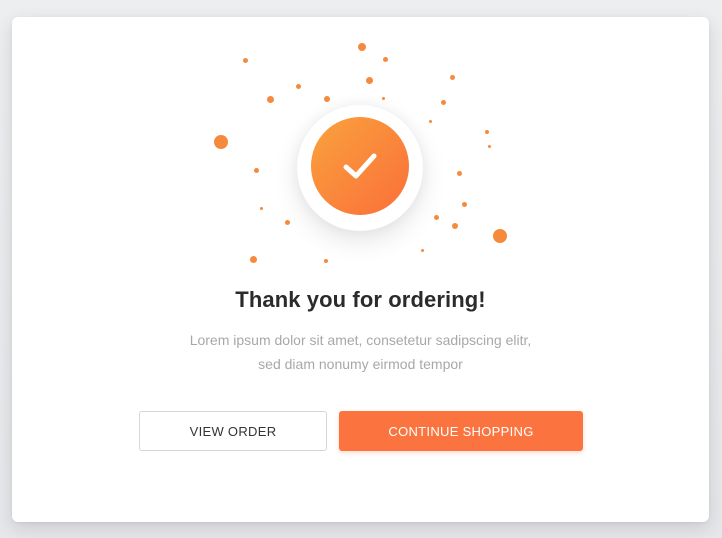 The image size is (722, 538). I want to click on dialog-subtitle-line2: sed diam nonumy eirmod tempor, so click(360, 364).